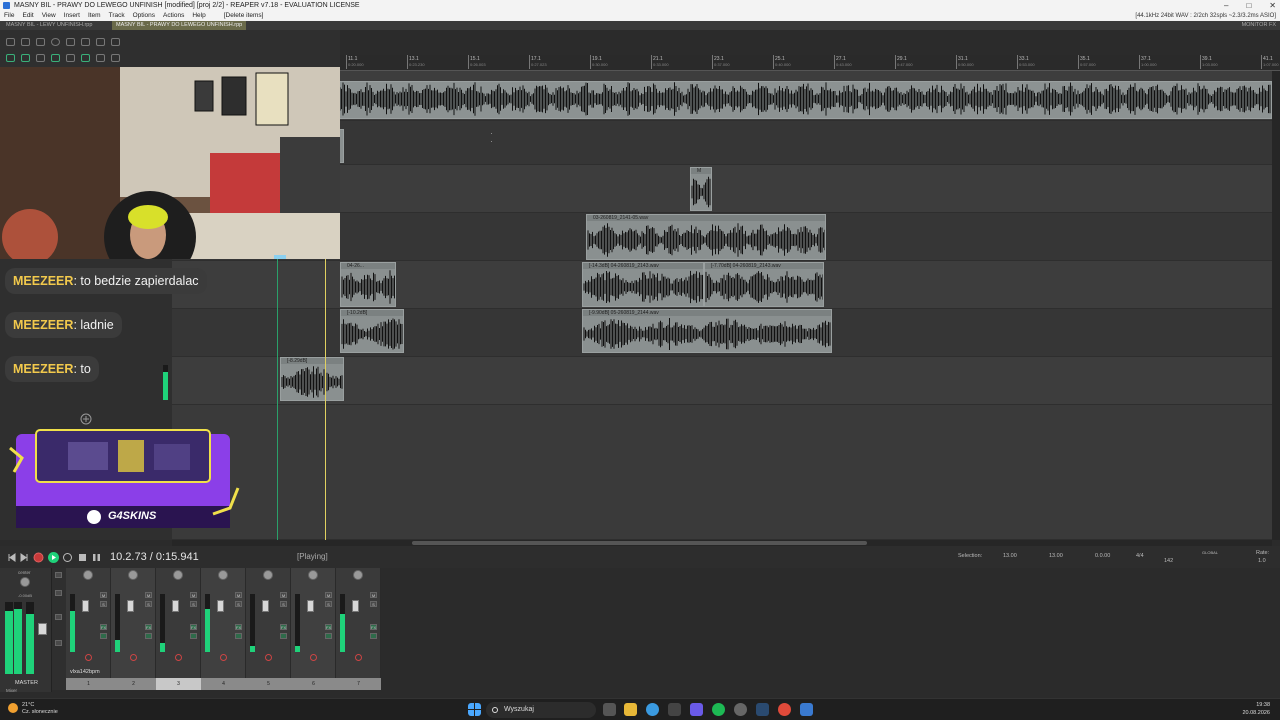  What do you see at coordinates (1276, 305) in the screenshot?
I see `vertical-scrollbar` at bounding box center [1276, 305].